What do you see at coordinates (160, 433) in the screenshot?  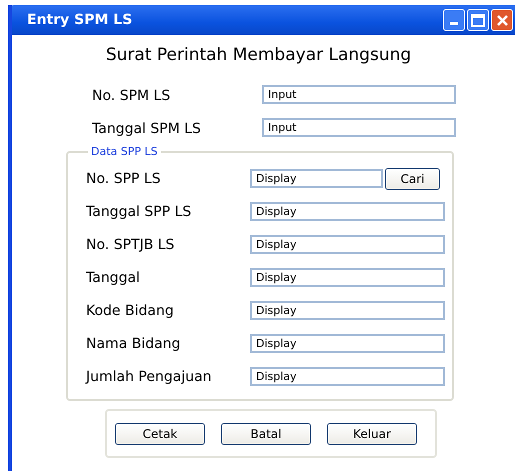 I see `action-button: Cetak` at bounding box center [160, 433].